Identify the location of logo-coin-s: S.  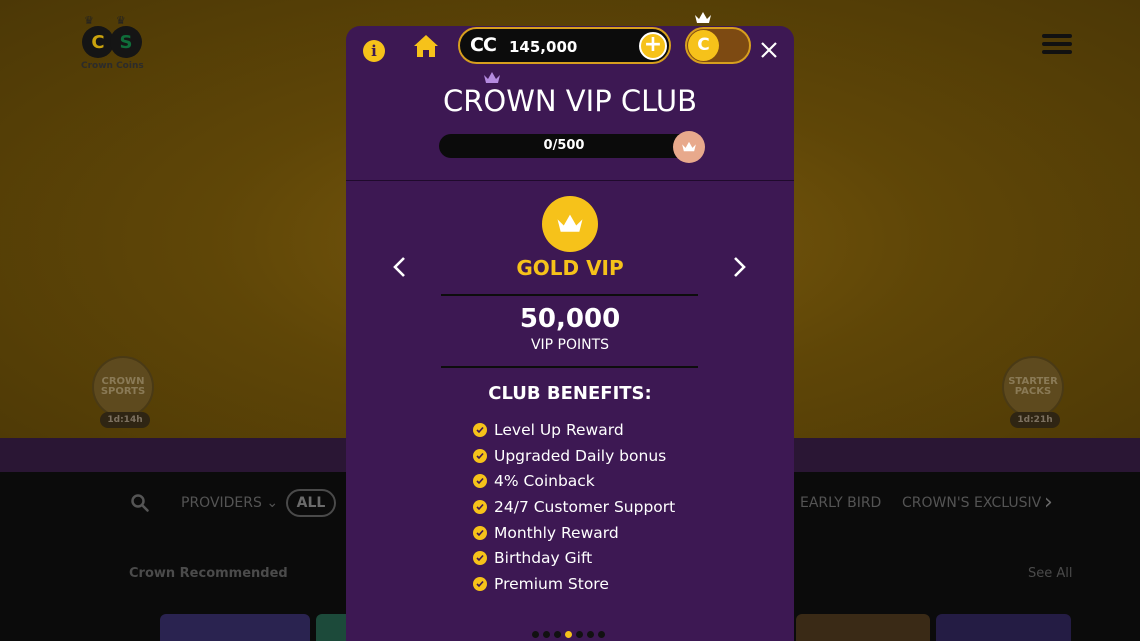
(126, 42).